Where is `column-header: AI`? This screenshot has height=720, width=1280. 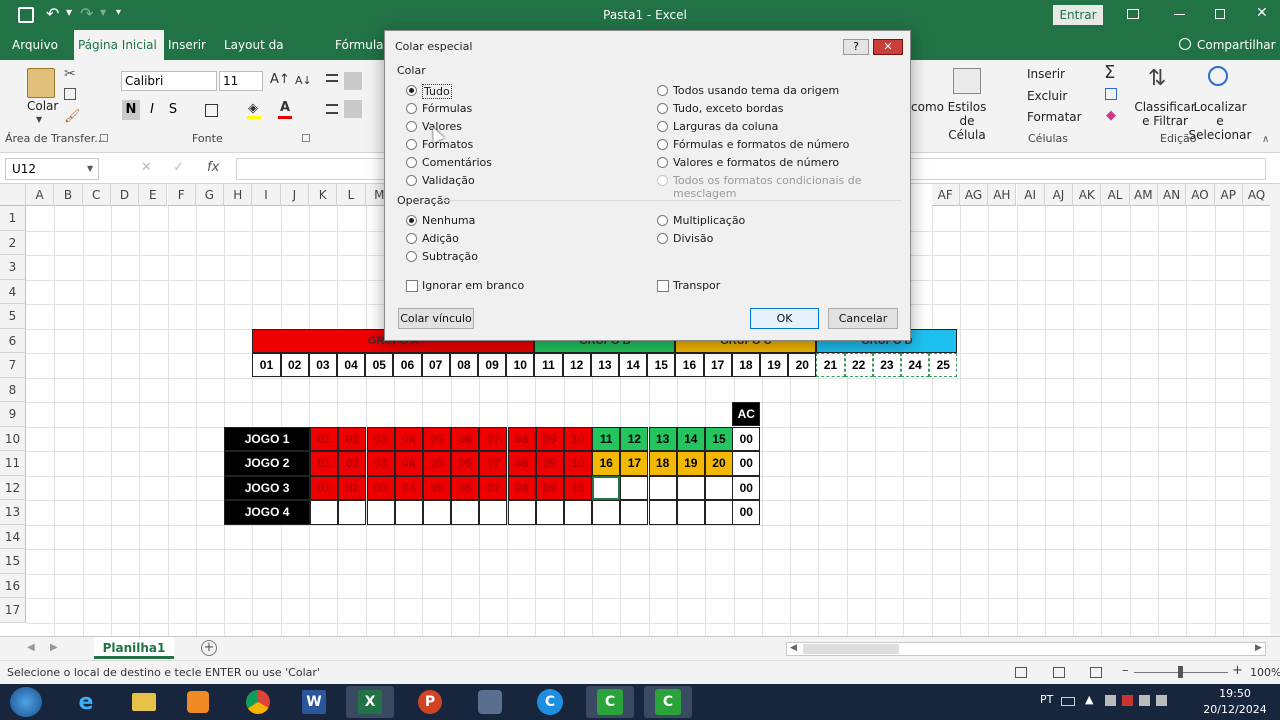 column-header: AI is located at coordinates (1030, 195).